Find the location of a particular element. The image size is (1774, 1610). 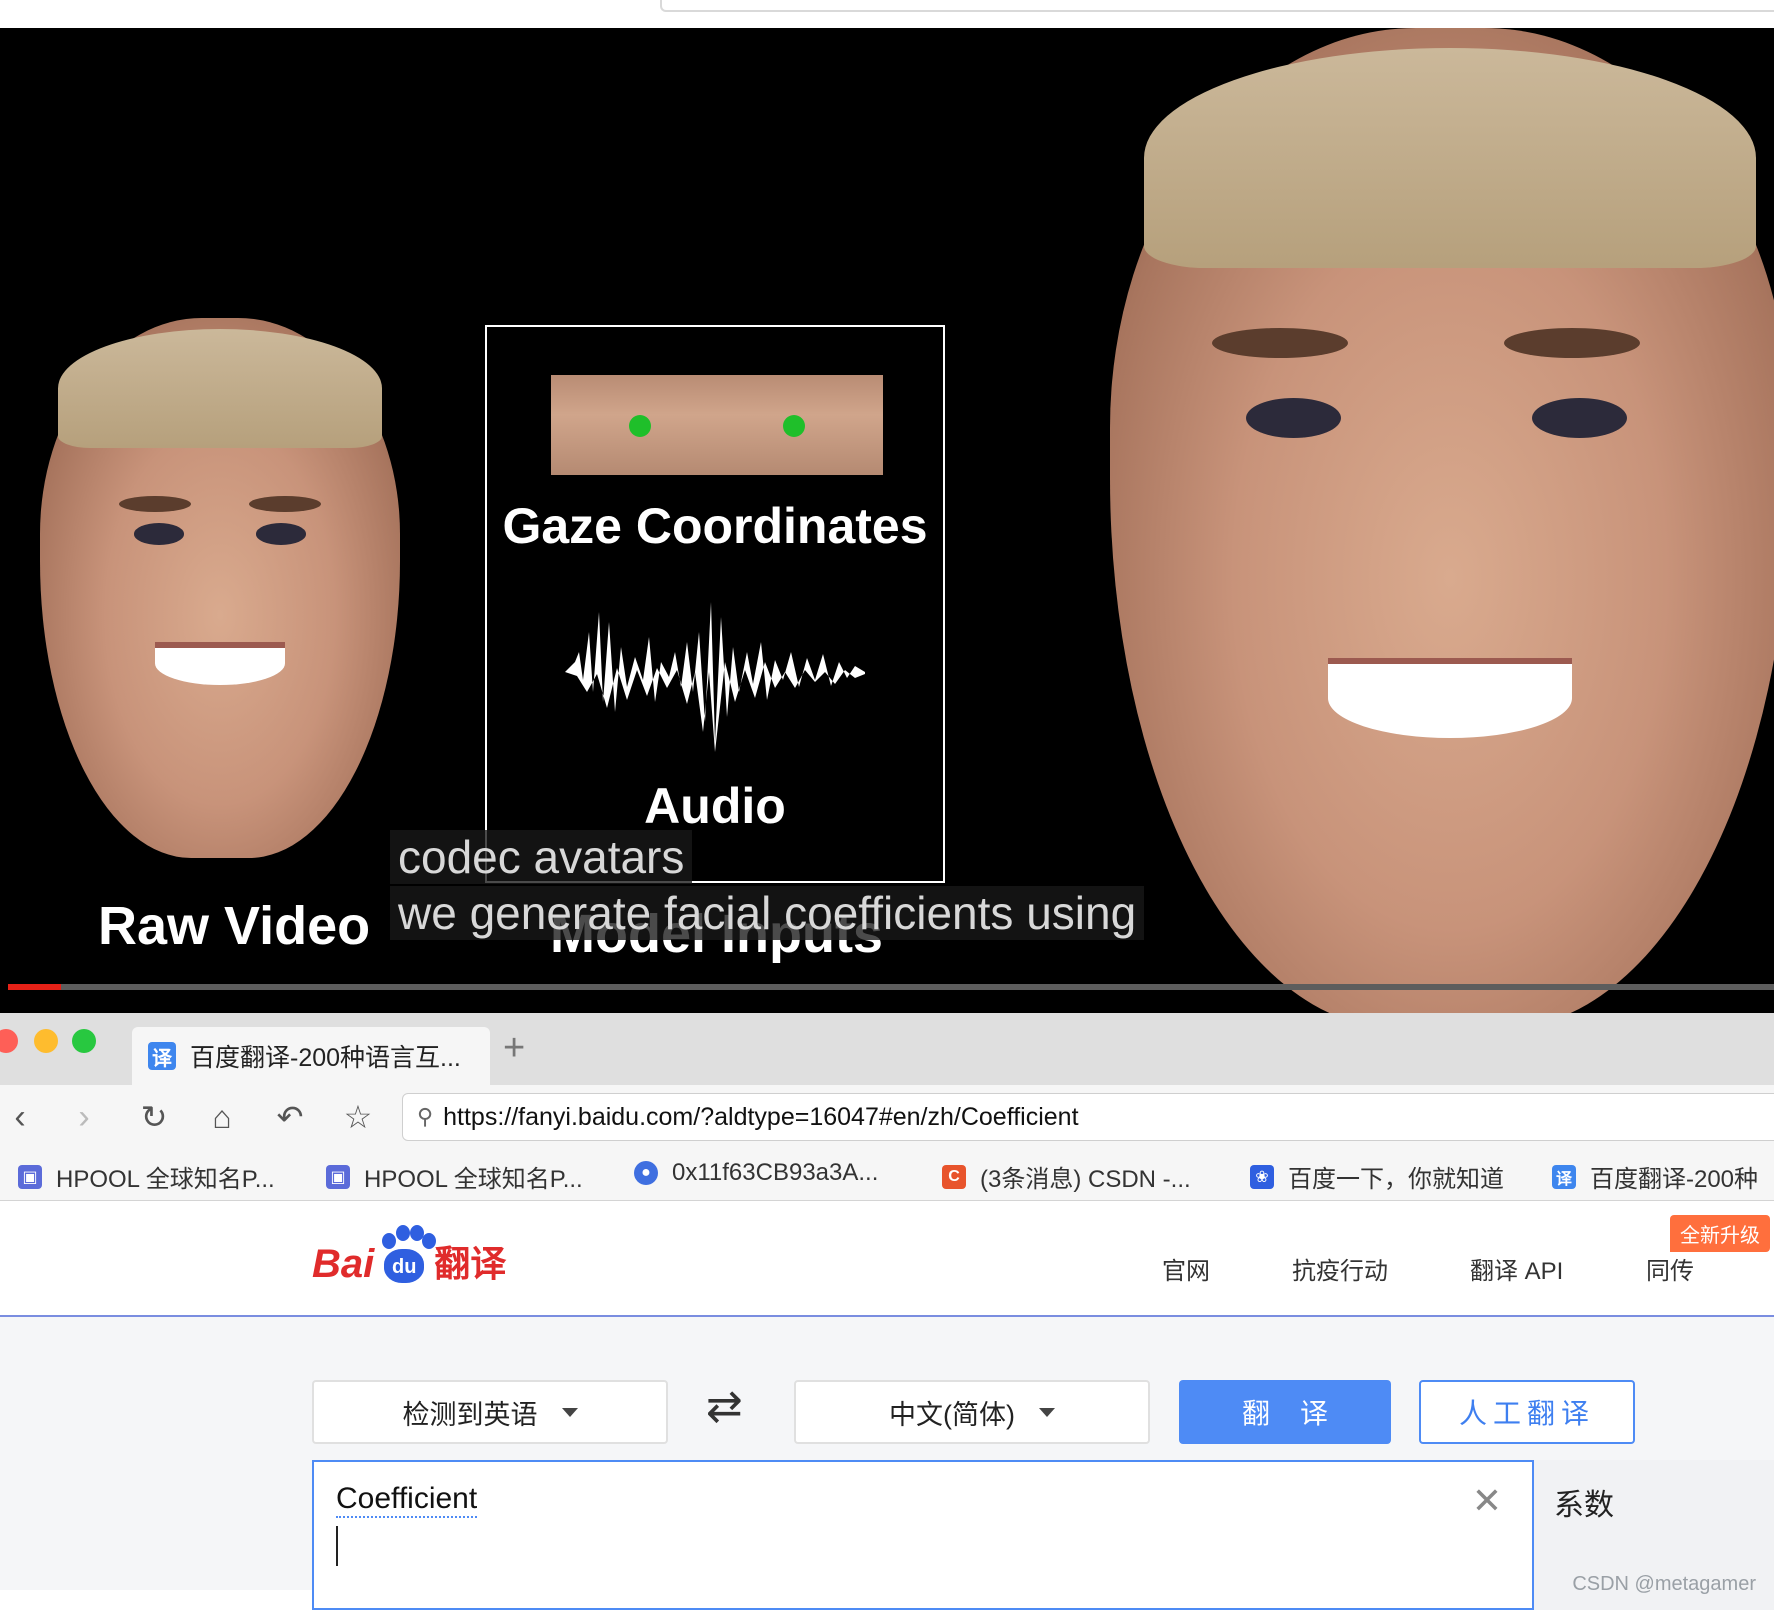

undo-icon: ↶ is located at coordinates (290, 1117).